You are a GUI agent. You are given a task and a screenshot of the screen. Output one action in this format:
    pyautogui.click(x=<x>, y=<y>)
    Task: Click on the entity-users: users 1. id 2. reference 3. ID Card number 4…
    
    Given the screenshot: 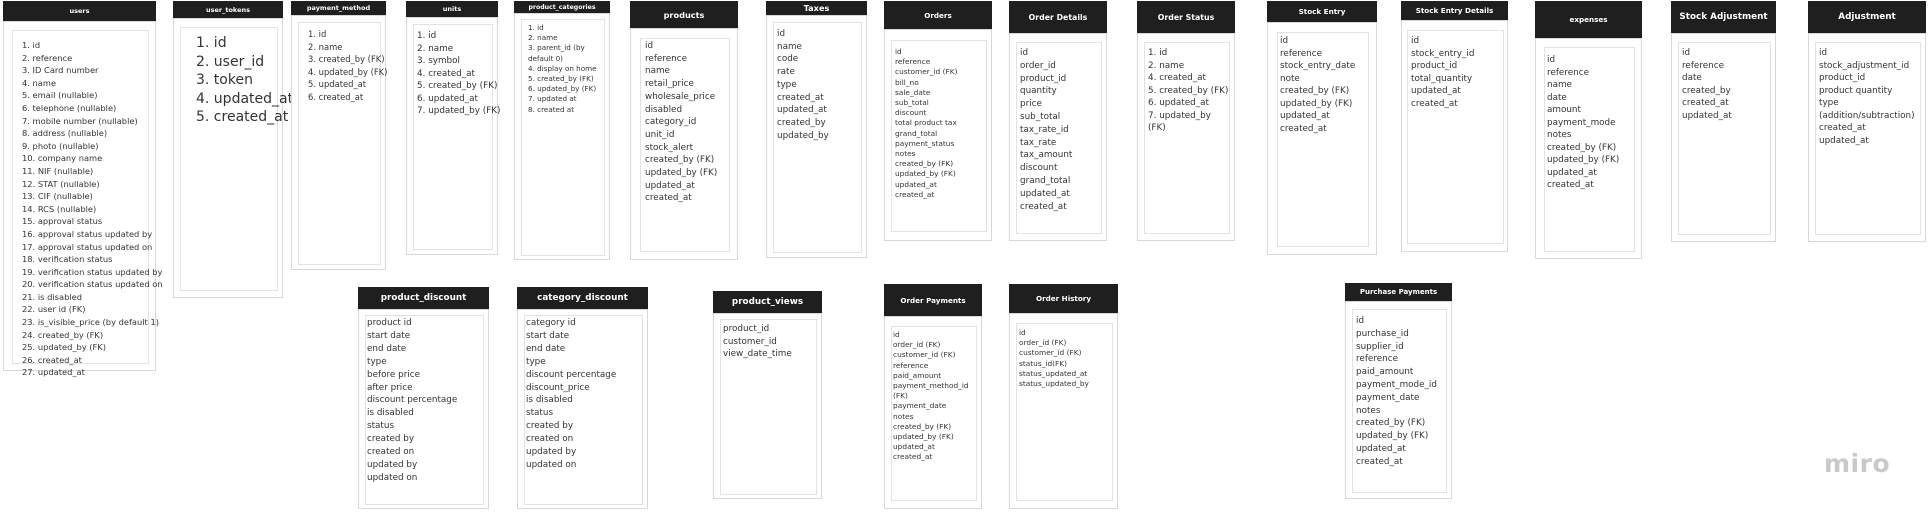 What is the action you would take?
    pyautogui.click(x=83, y=189)
    